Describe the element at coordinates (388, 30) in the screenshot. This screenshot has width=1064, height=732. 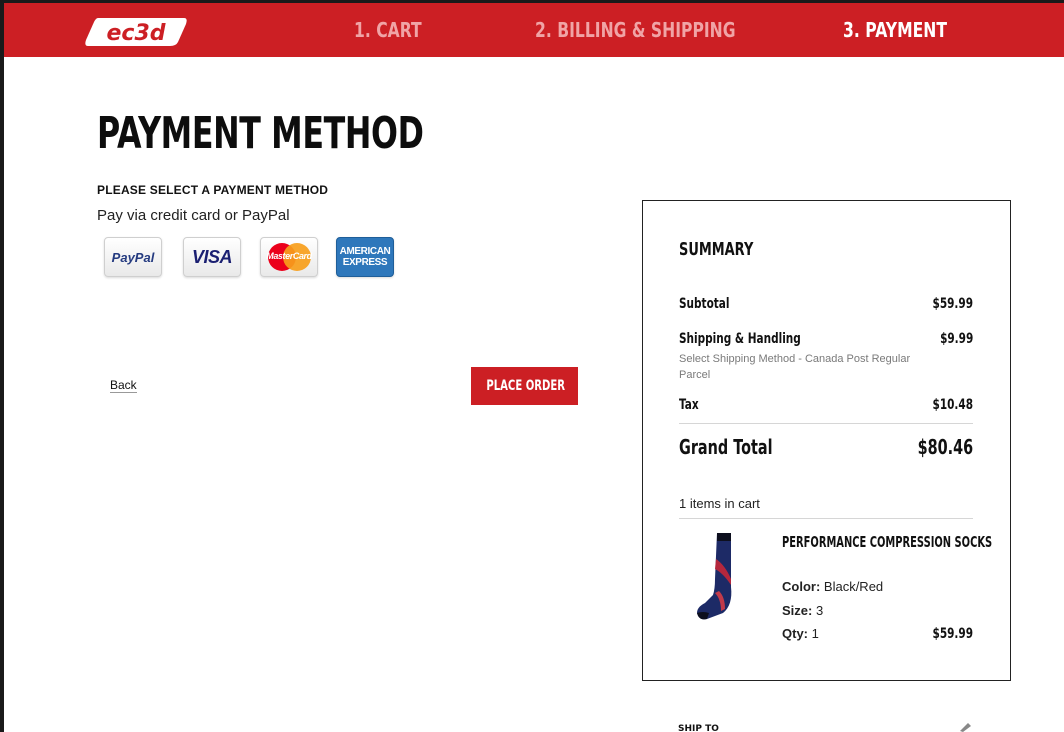
I see `step-cart: 1. CART` at that location.